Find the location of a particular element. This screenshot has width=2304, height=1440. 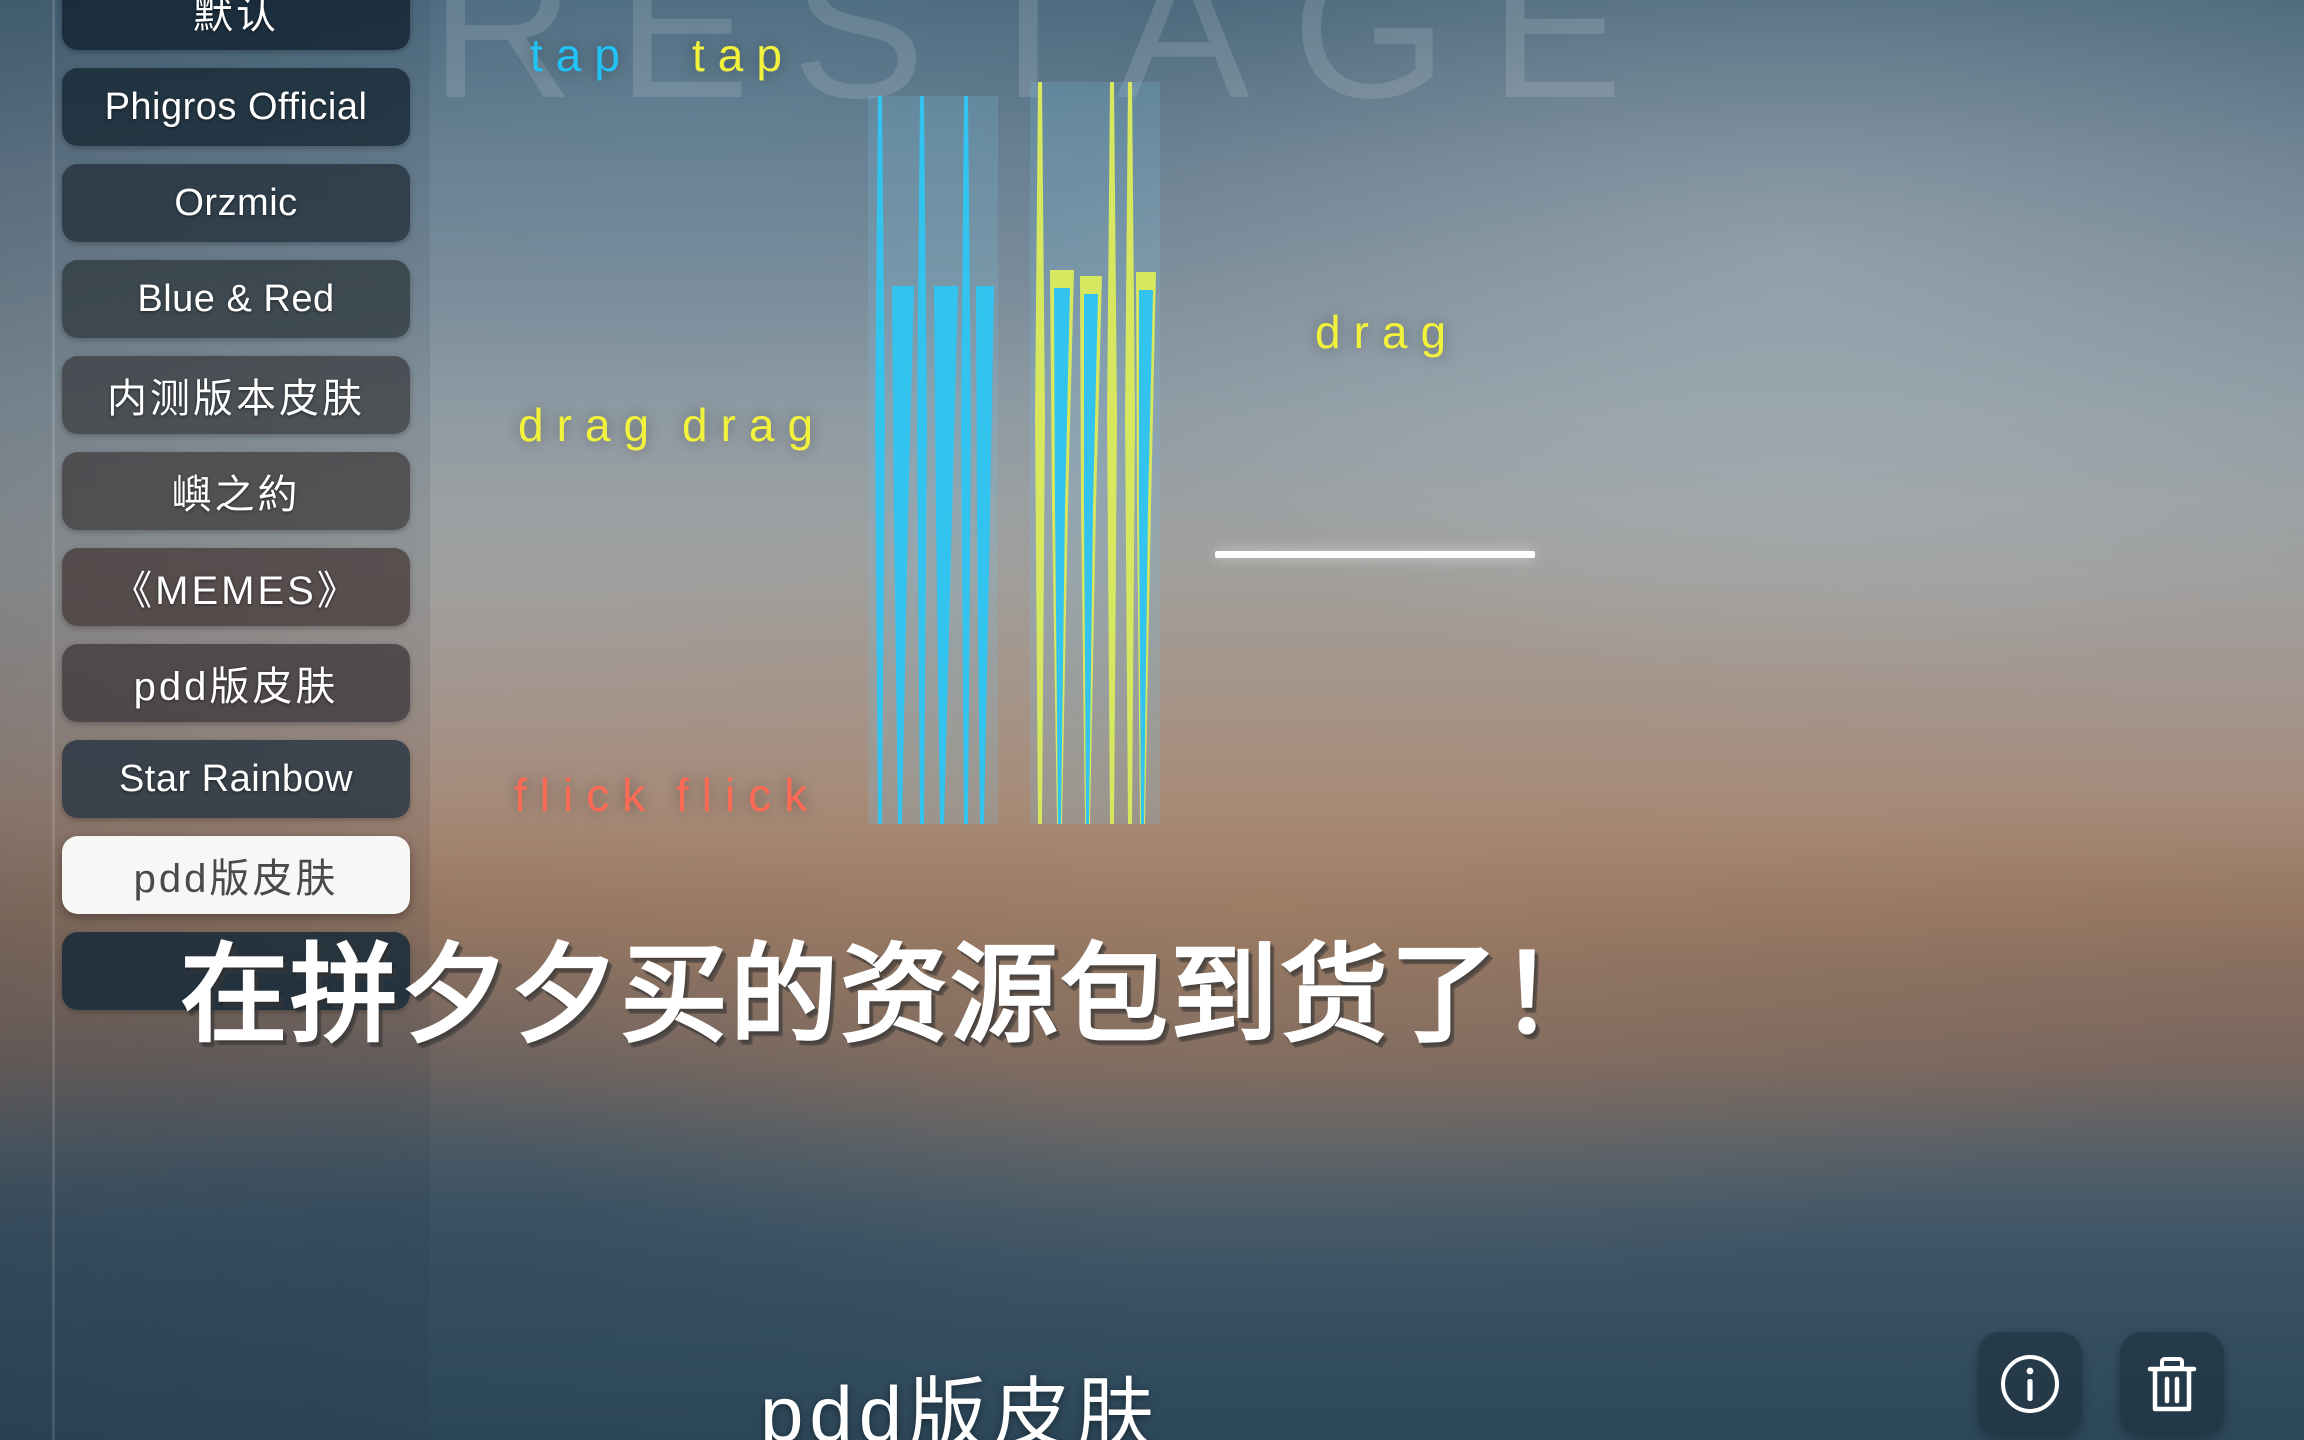

note-label-tap-2: tap is located at coordinates (743, 55).